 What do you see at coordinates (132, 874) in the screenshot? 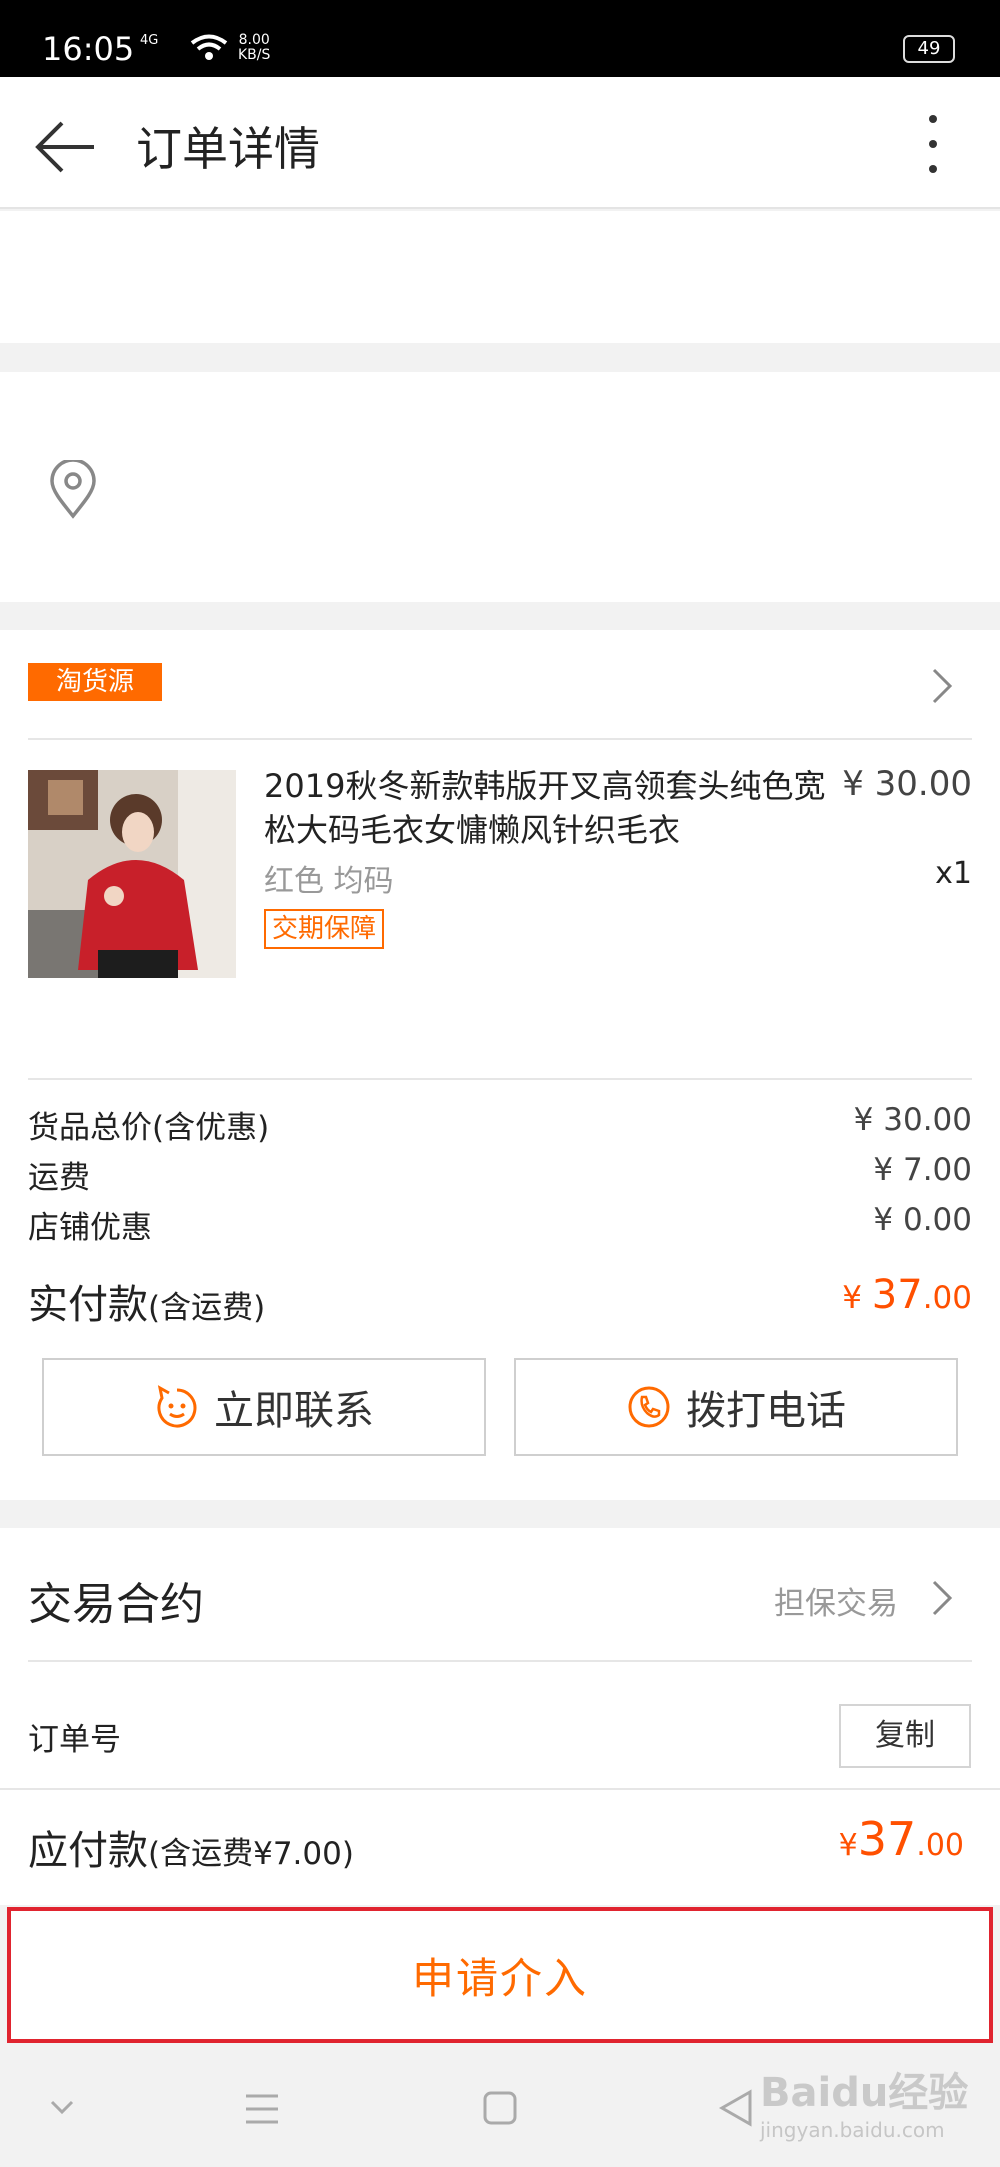
I see `product-image` at bounding box center [132, 874].